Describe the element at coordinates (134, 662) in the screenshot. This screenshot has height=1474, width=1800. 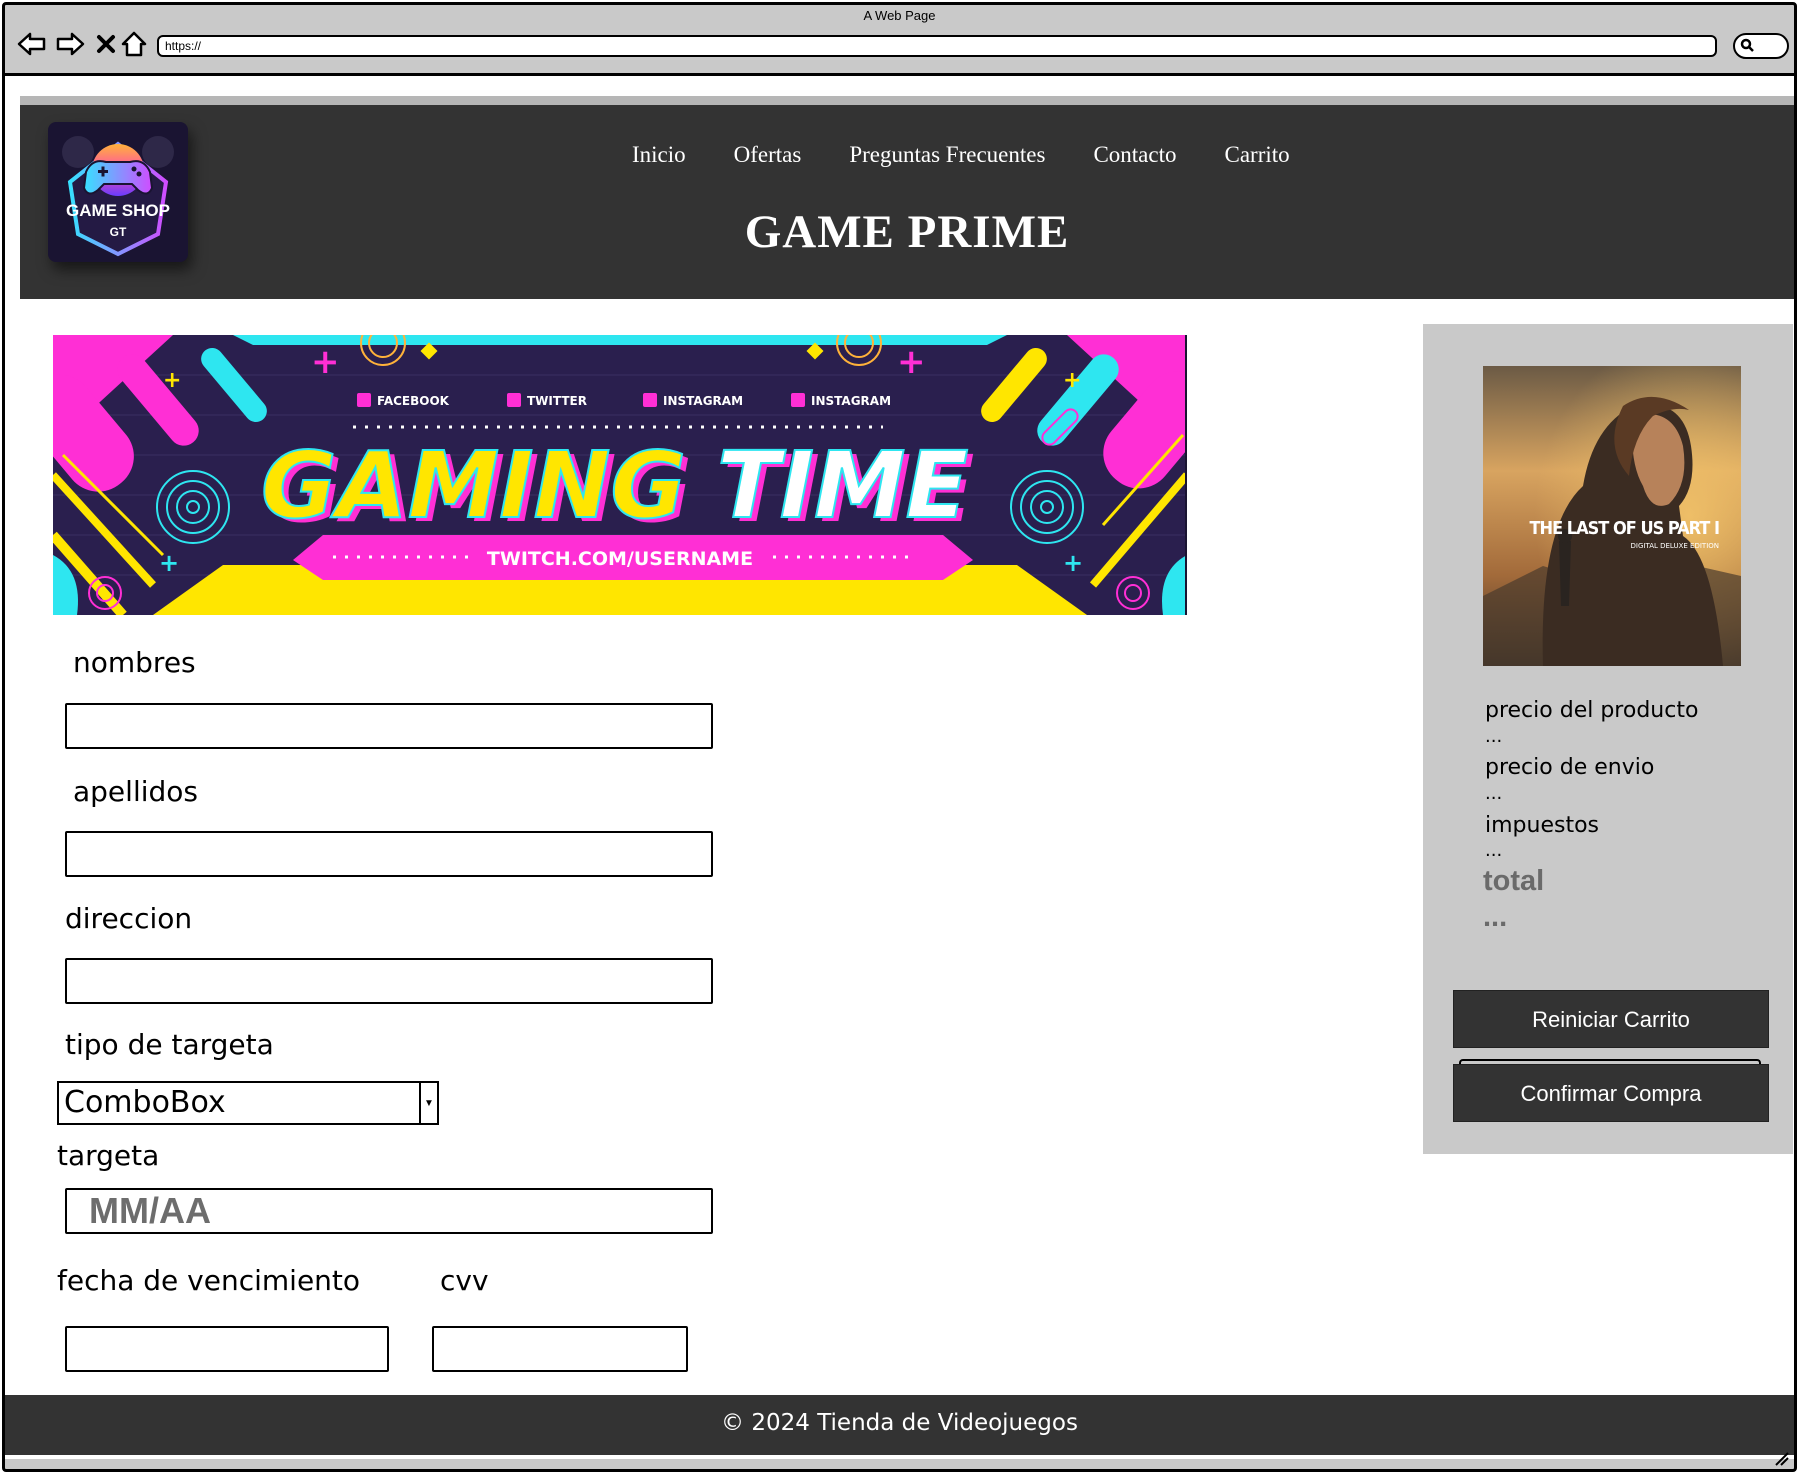
I see `nombres-label: nombres` at that location.